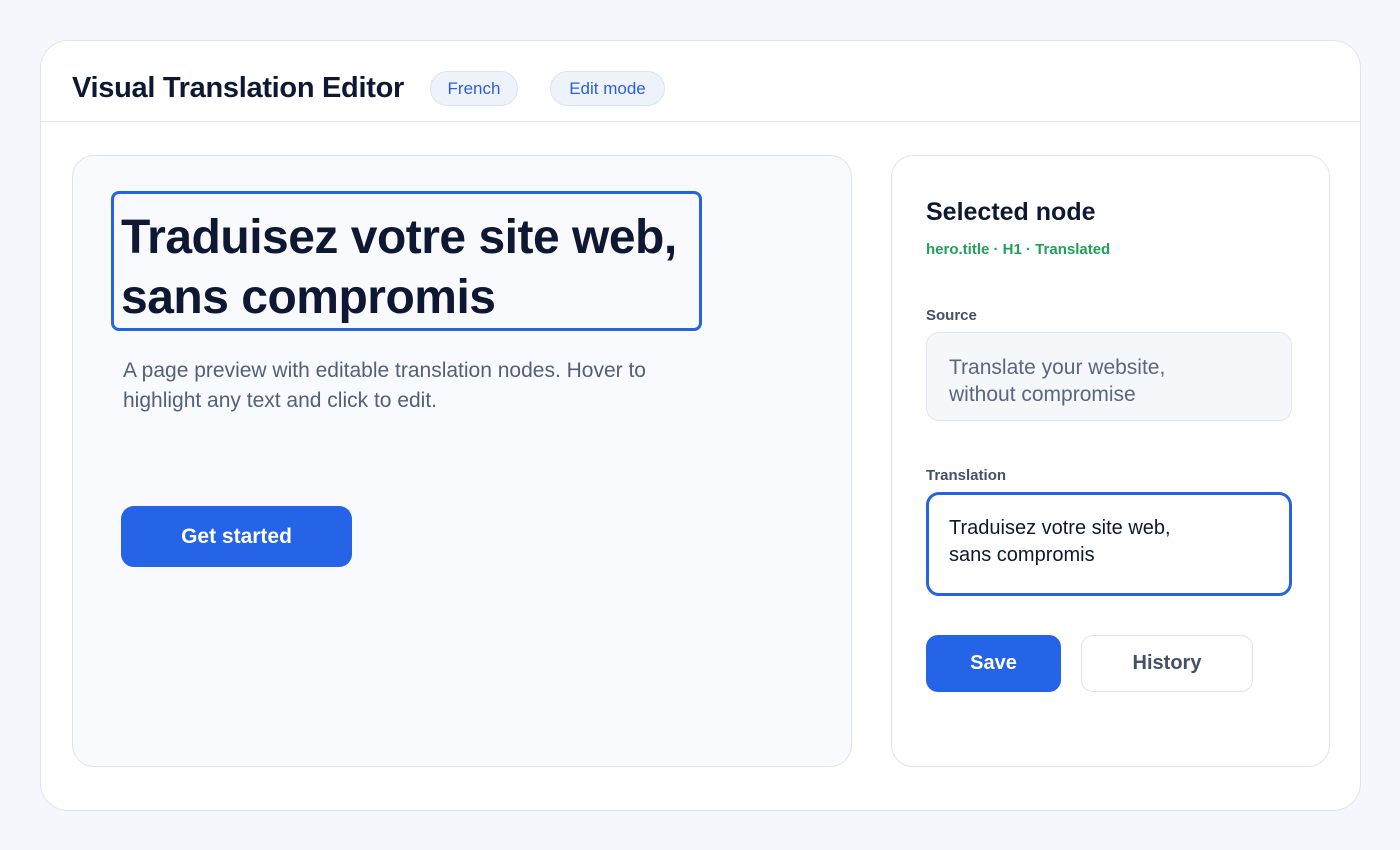  What do you see at coordinates (236, 536) in the screenshot?
I see `get-started-button: Get started` at bounding box center [236, 536].